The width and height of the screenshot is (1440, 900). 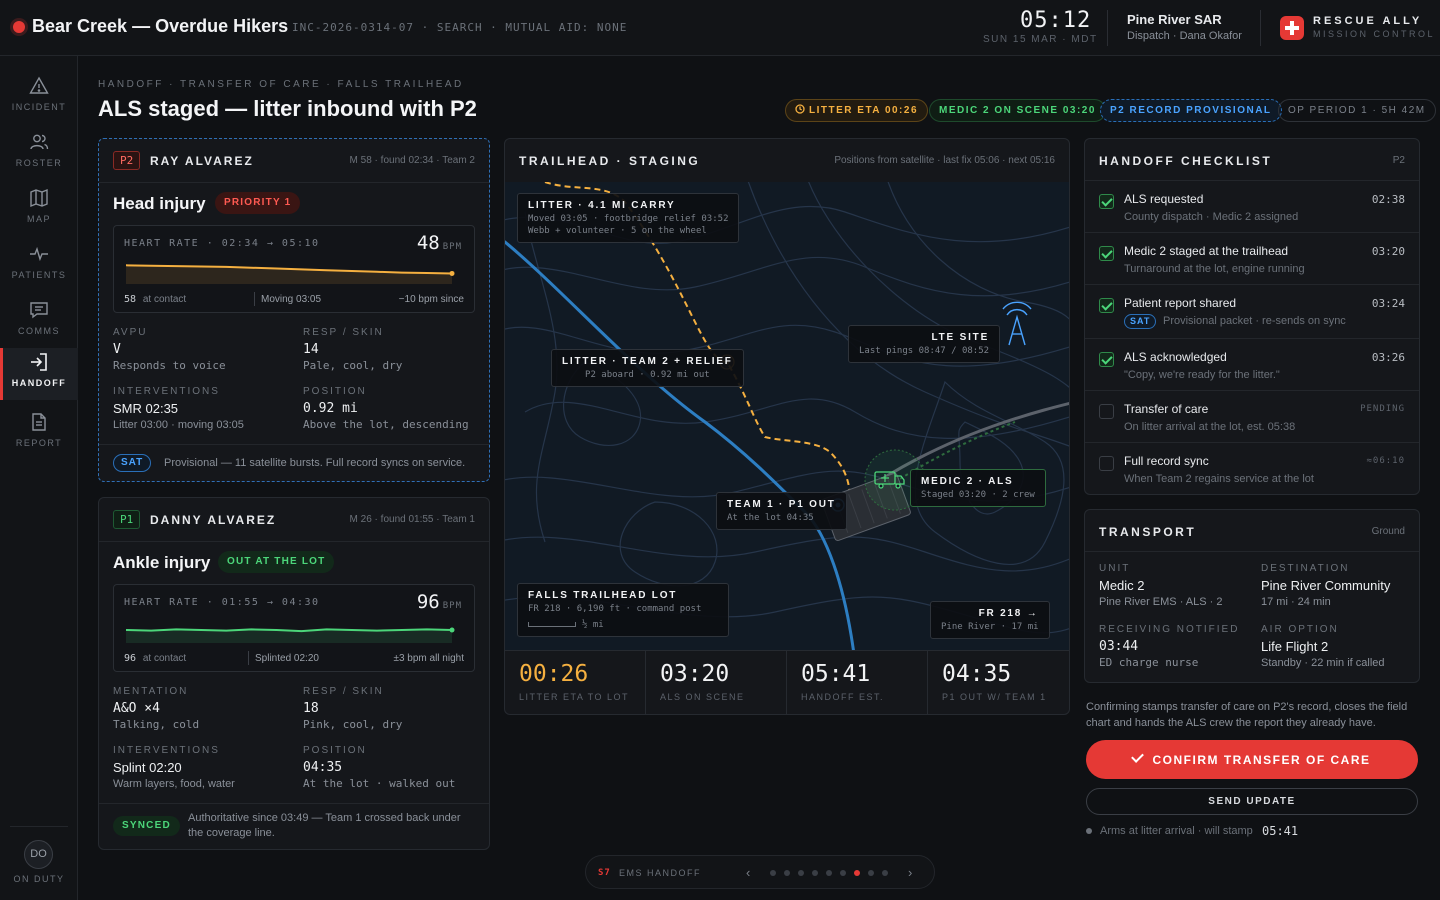 What do you see at coordinates (160, 26) in the screenshot?
I see `incident-title: Bear Creek — Overdue Hikers` at bounding box center [160, 26].